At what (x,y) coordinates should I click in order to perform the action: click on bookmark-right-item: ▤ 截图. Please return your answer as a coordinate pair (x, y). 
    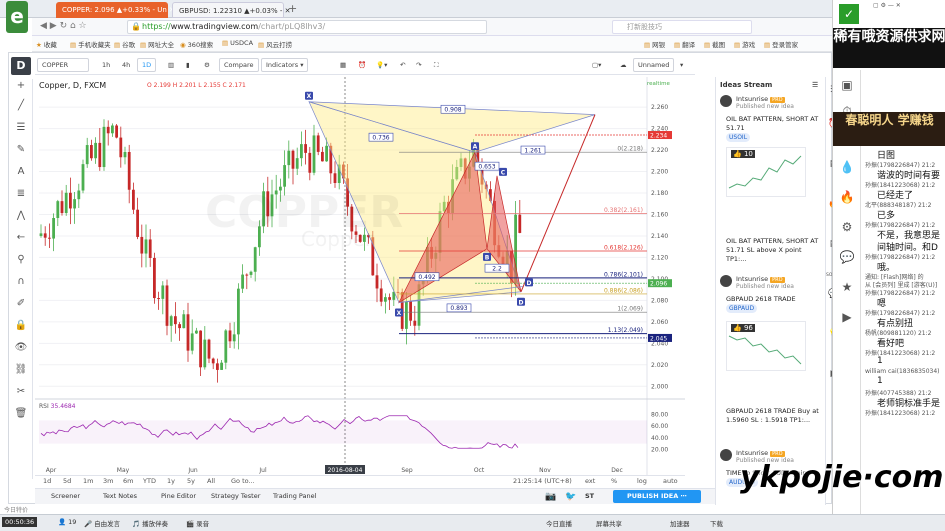
    Looking at the image, I should click on (714, 44).